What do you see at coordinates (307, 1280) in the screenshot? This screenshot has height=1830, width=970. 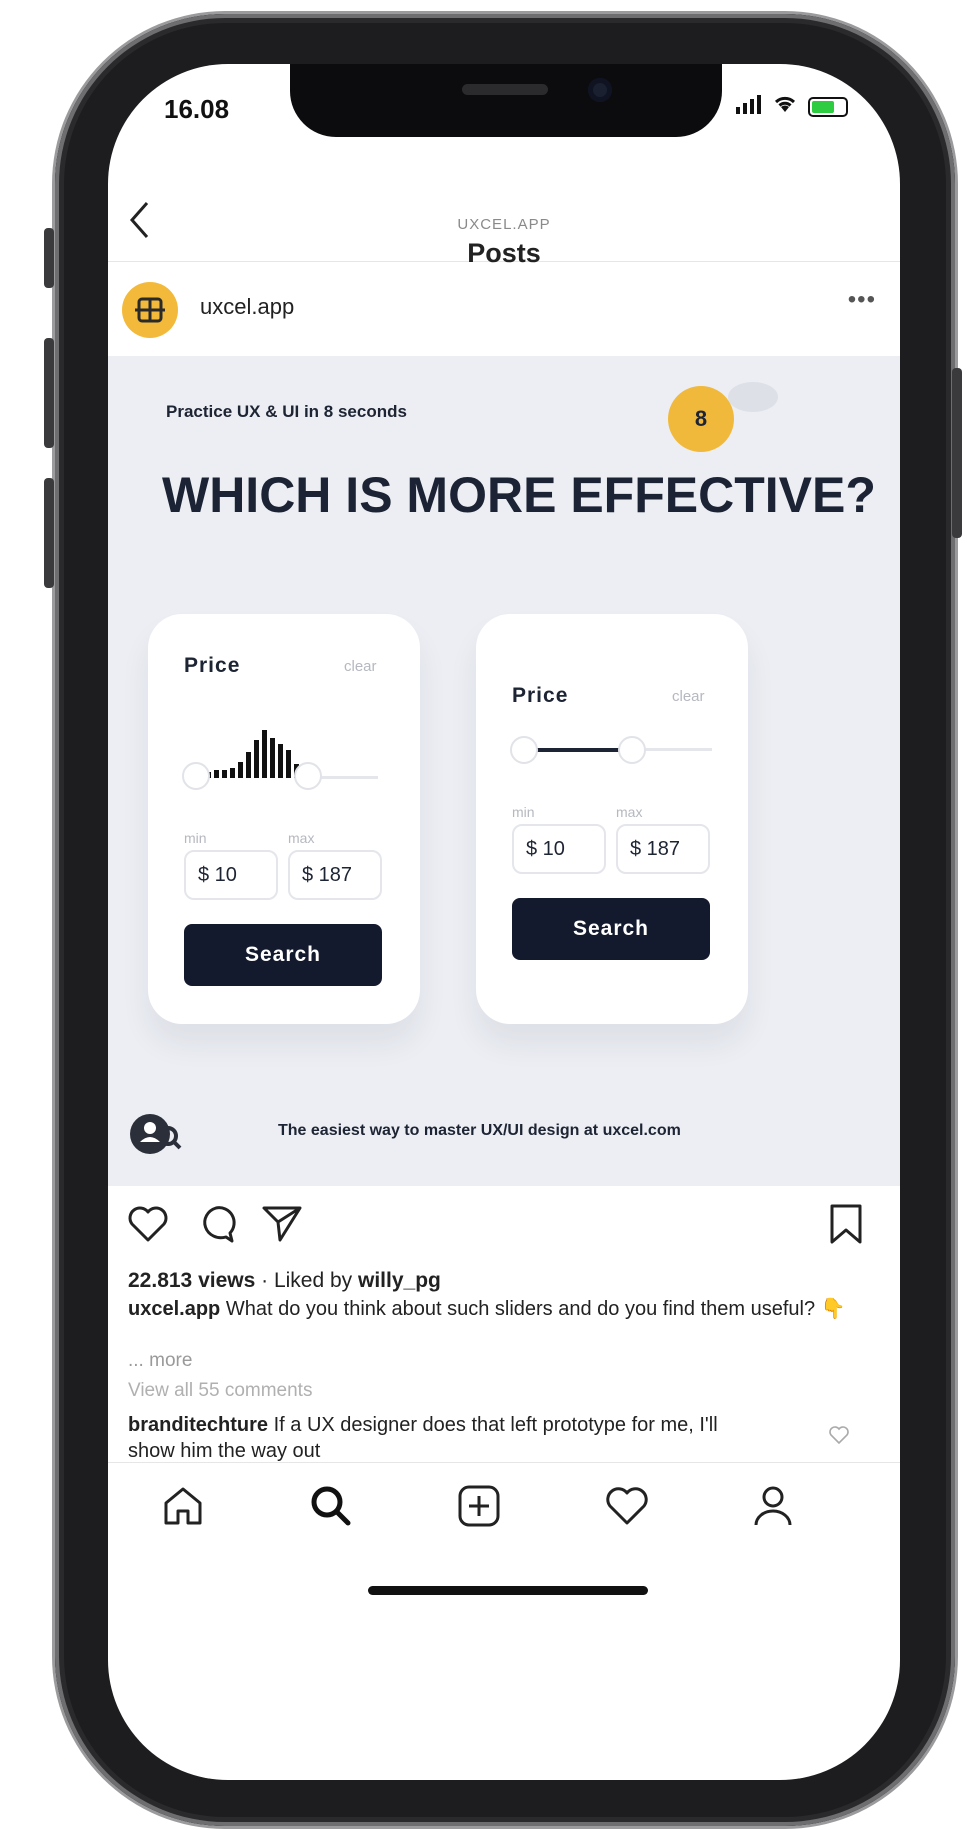 I see `liked-by-prefix: · Liked by` at bounding box center [307, 1280].